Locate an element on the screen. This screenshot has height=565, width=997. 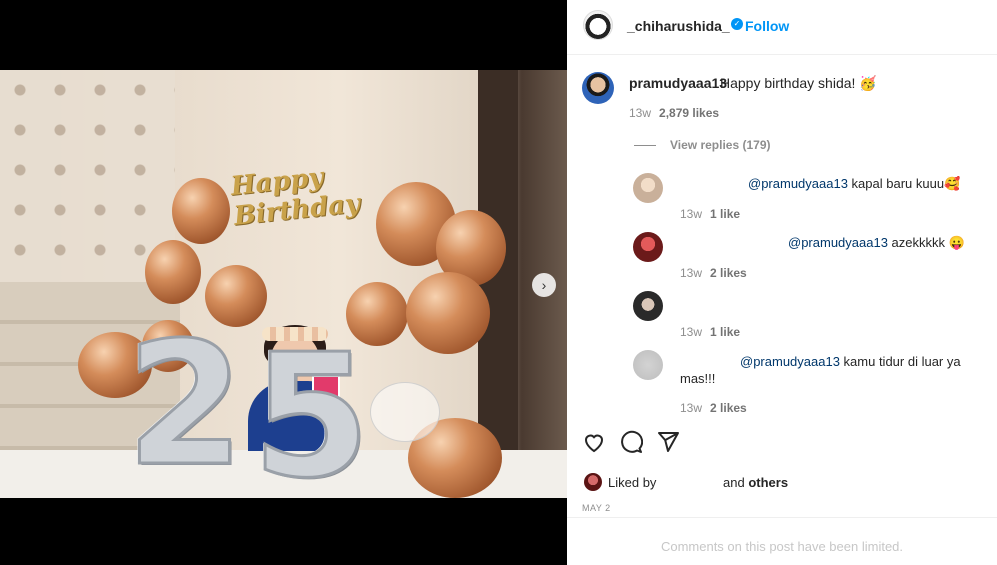
follow-button: Follow is located at coordinates (767, 26).